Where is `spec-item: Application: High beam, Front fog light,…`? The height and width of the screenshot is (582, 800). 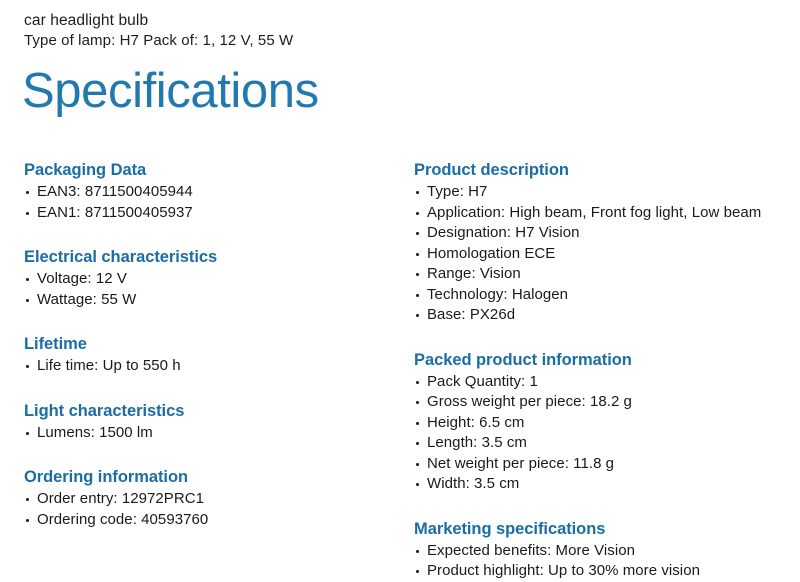 spec-item: Application: High beam, Front fog light,… is located at coordinates (605, 213).